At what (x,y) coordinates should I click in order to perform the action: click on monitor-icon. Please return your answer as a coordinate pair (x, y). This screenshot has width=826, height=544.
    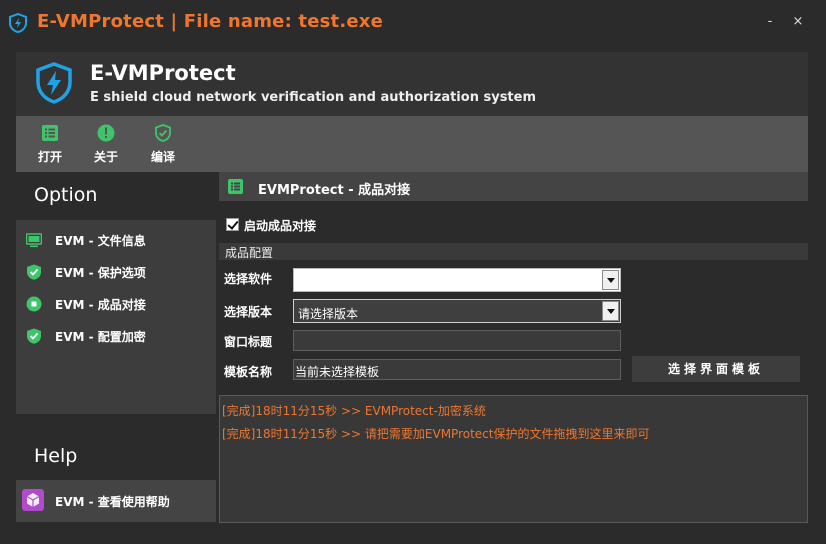
    Looking at the image, I should click on (34, 240).